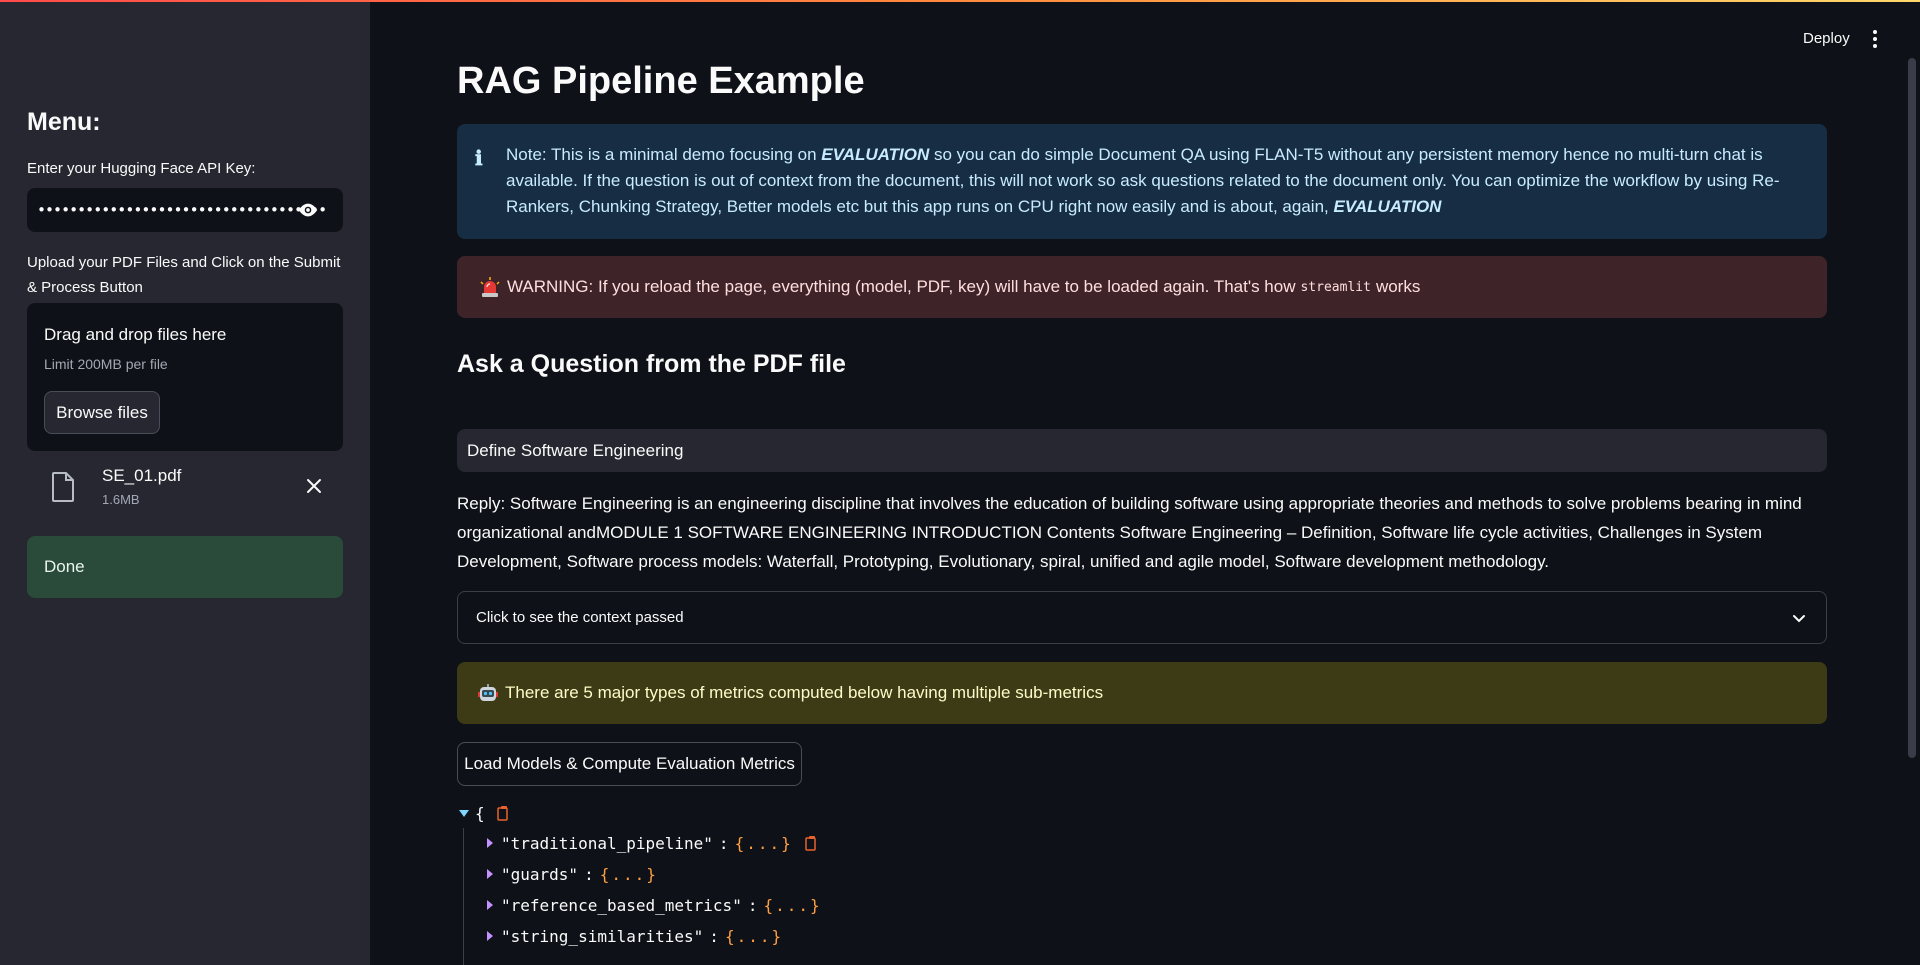  What do you see at coordinates (580, 617) in the screenshot?
I see `expander-label: Click to see the context passed` at bounding box center [580, 617].